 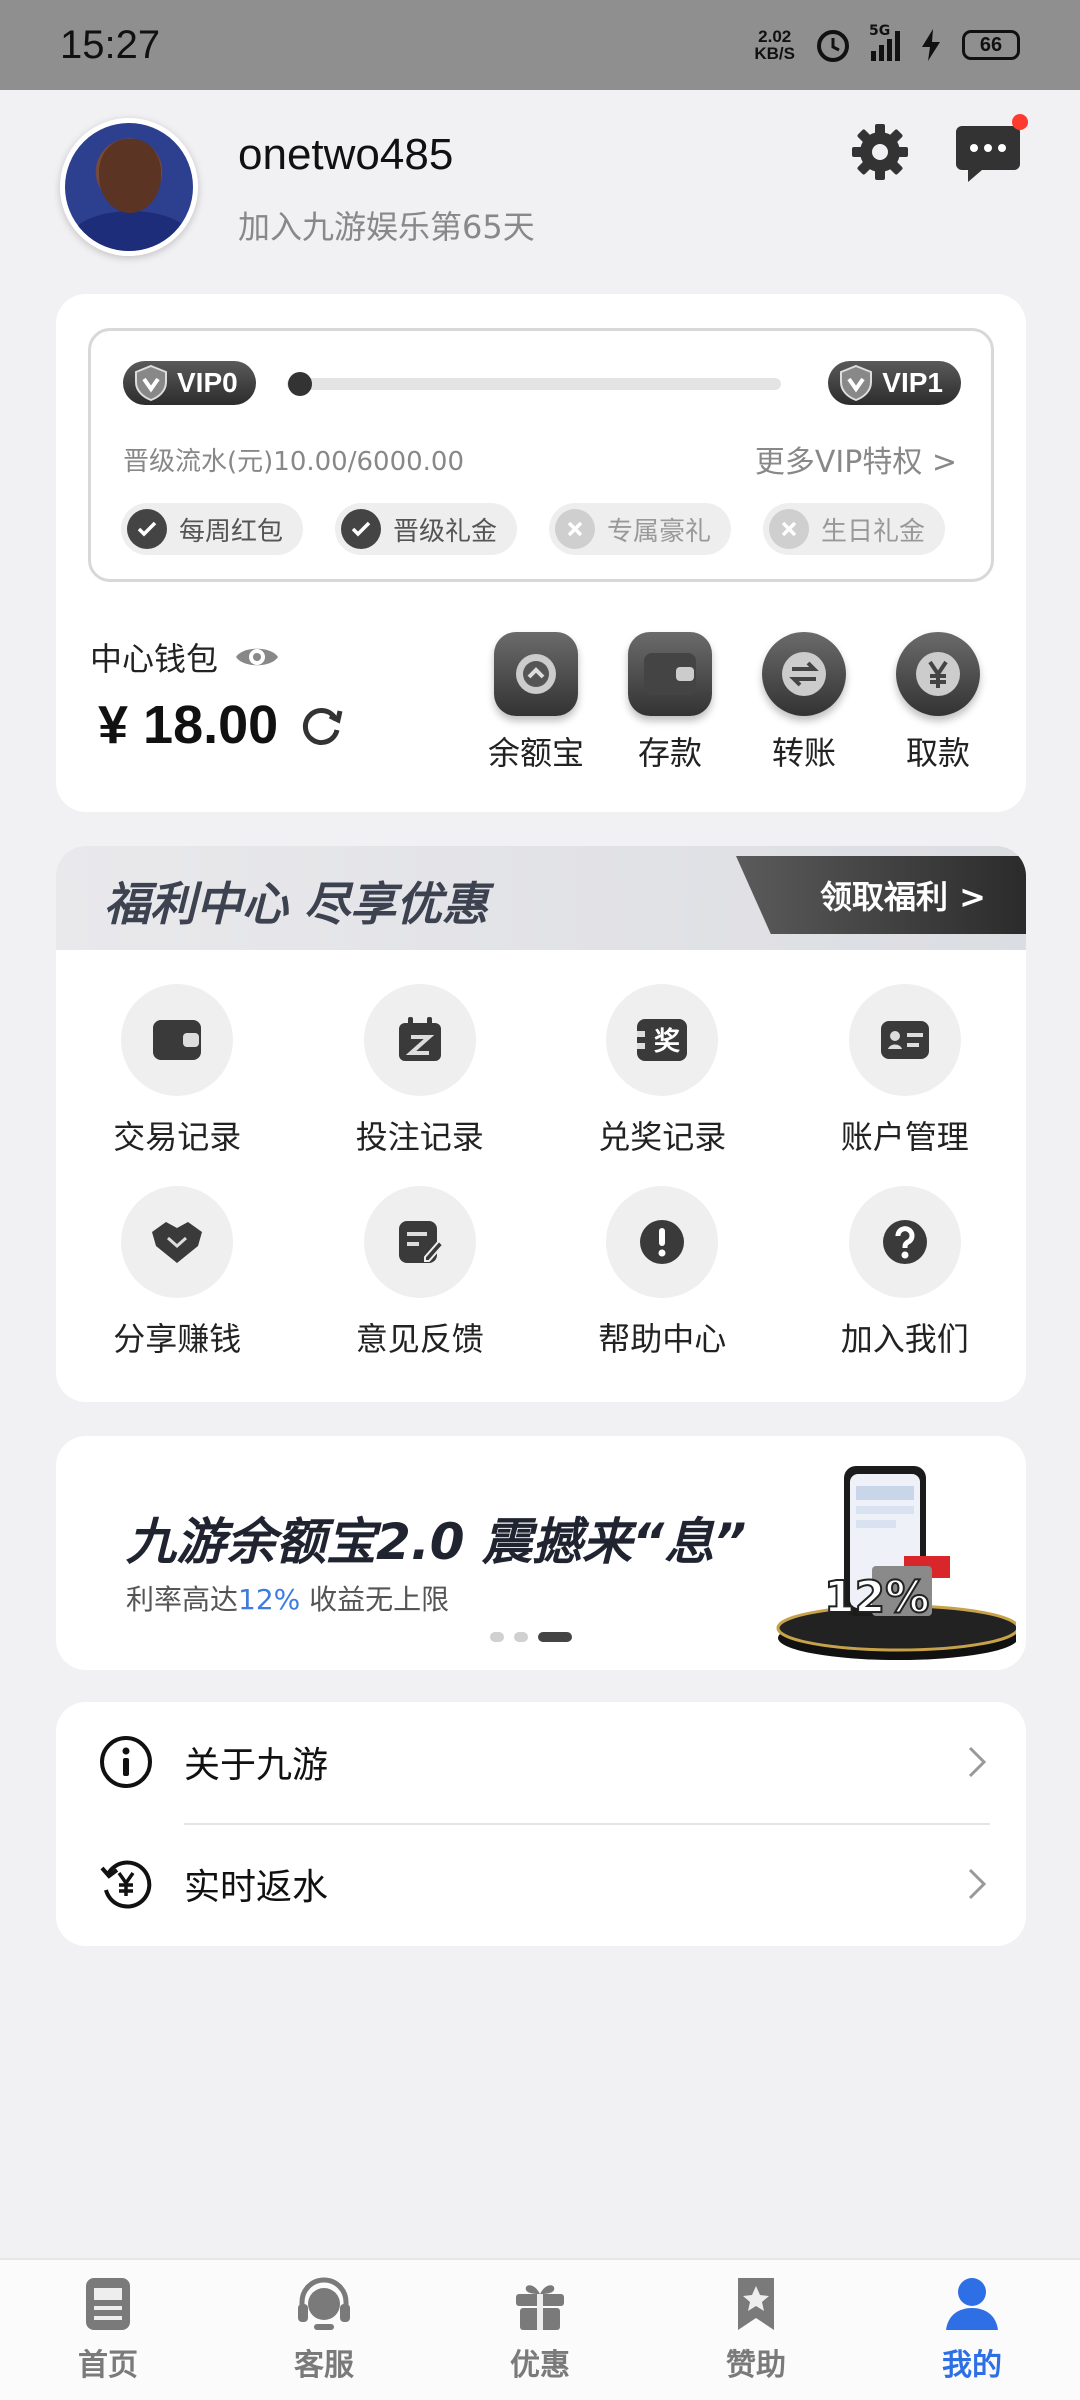 I want to click on home-icon, so click(x=108, y=2304).